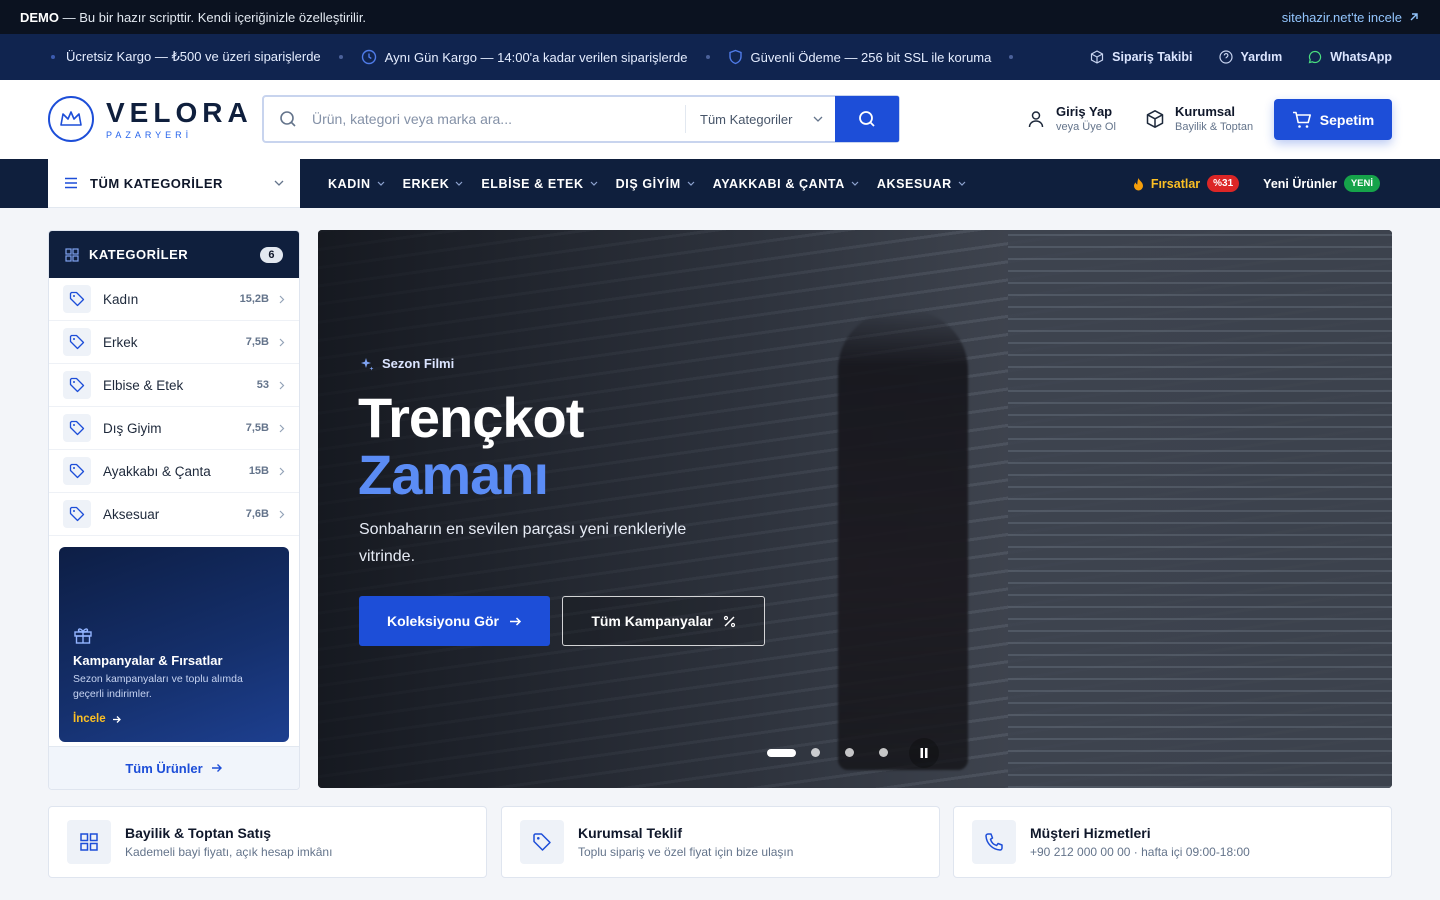  I want to click on corporate-title: Kurumsal, so click(1205, 111).